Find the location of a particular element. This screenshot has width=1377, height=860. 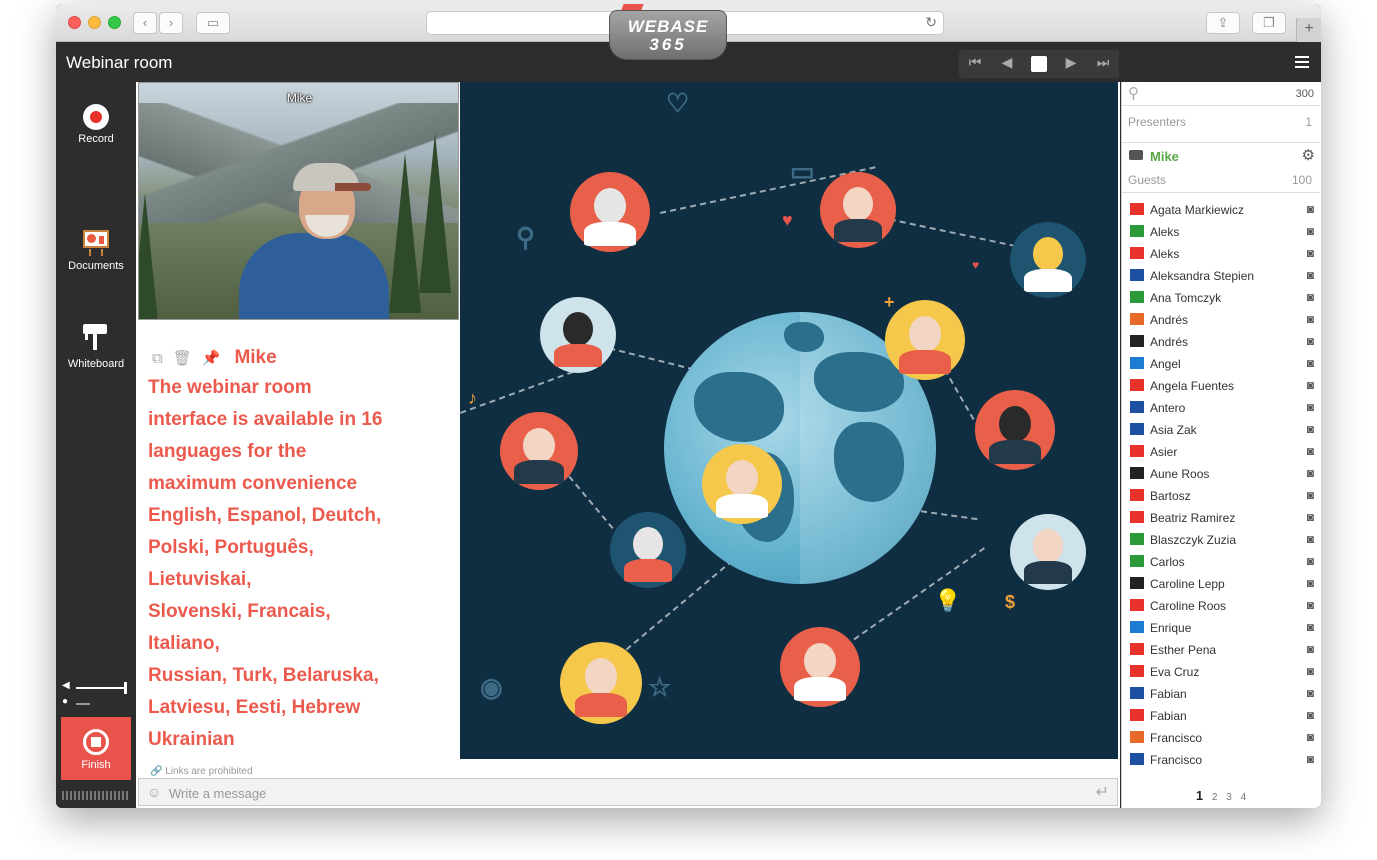

new-tab-button: + is located at coordinates (1308, 30).